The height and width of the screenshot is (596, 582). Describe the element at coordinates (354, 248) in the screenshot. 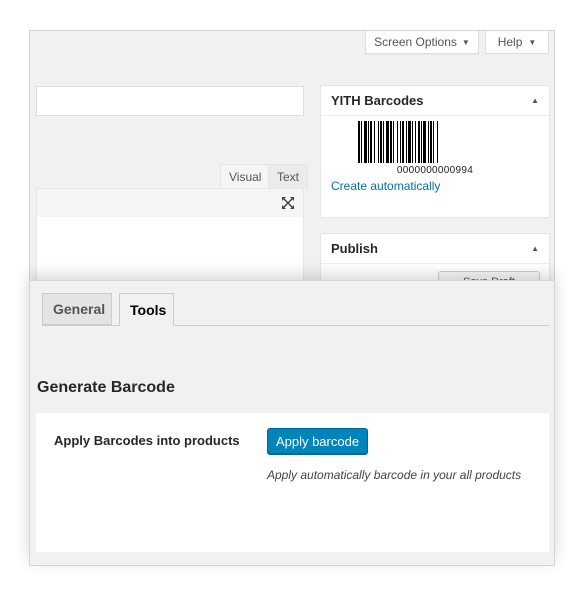

I see `metabox-title: Publish` at that location.